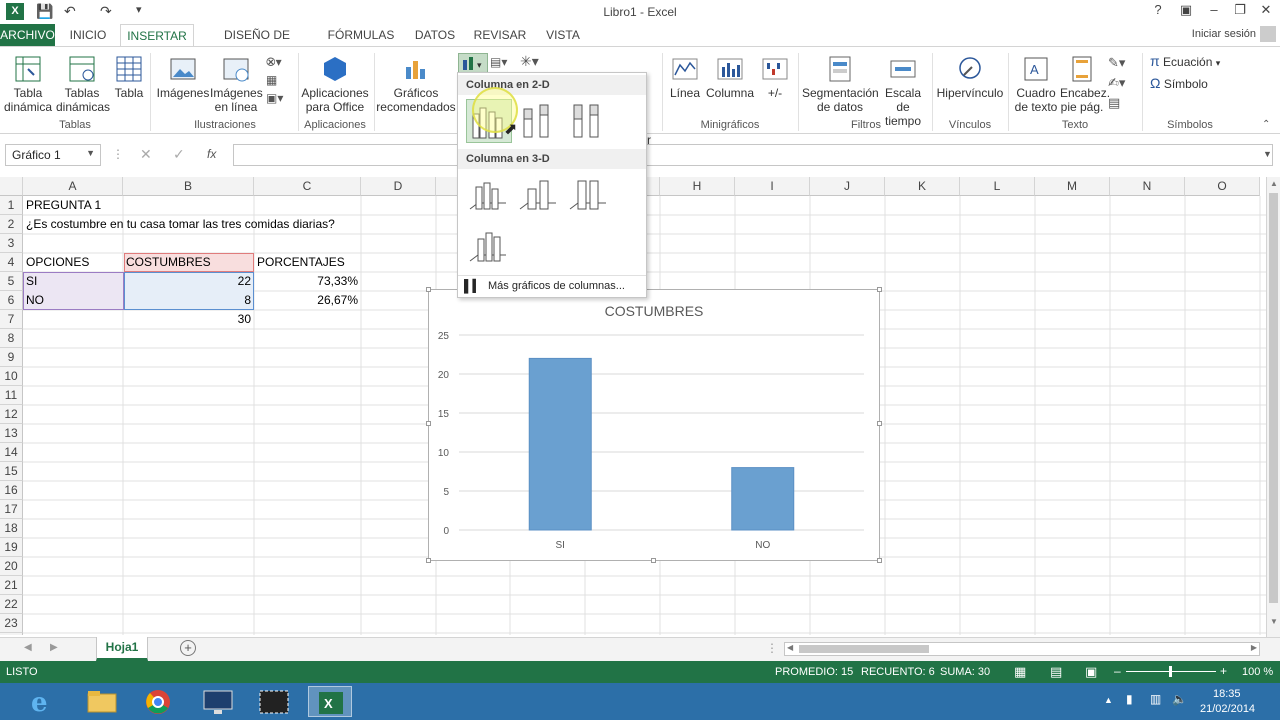 This screenshot has height=721, width=1280. What do you see at coordinates (11, 566) in the screenshot?
I see `row-header: 20` at bounding box center [11, 566].